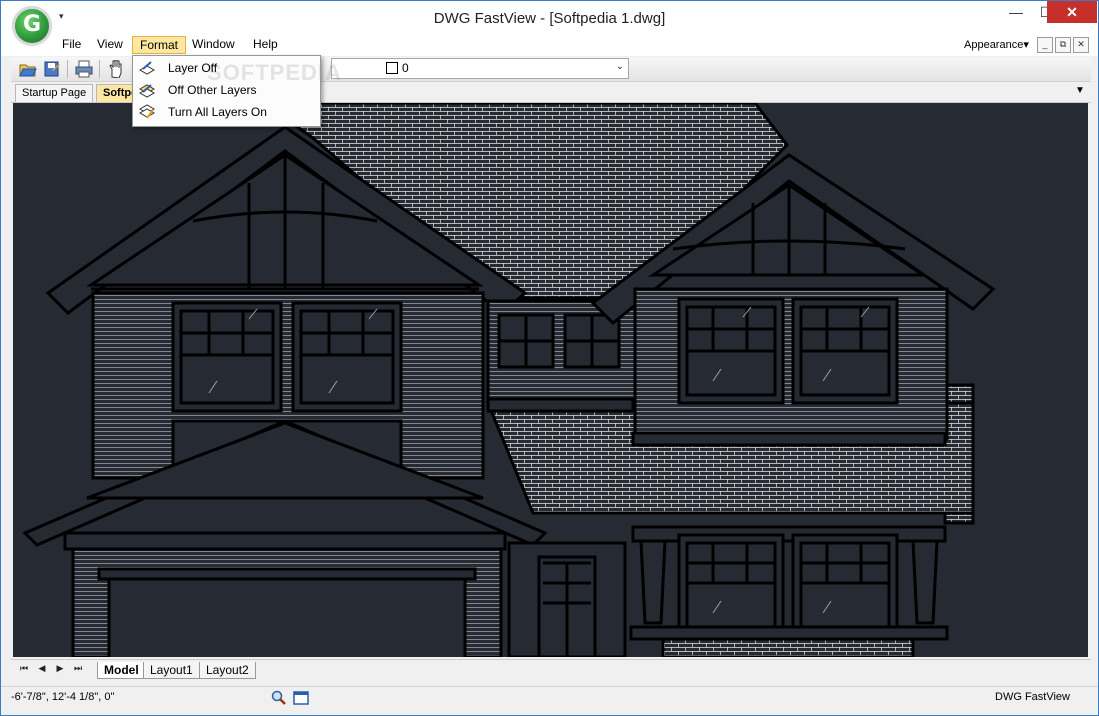 The width and height of the screenshot is (1099, 716). Describe the element at coordinates (265, 45) in the screenshot. I see `menu-help: Help` at that location.